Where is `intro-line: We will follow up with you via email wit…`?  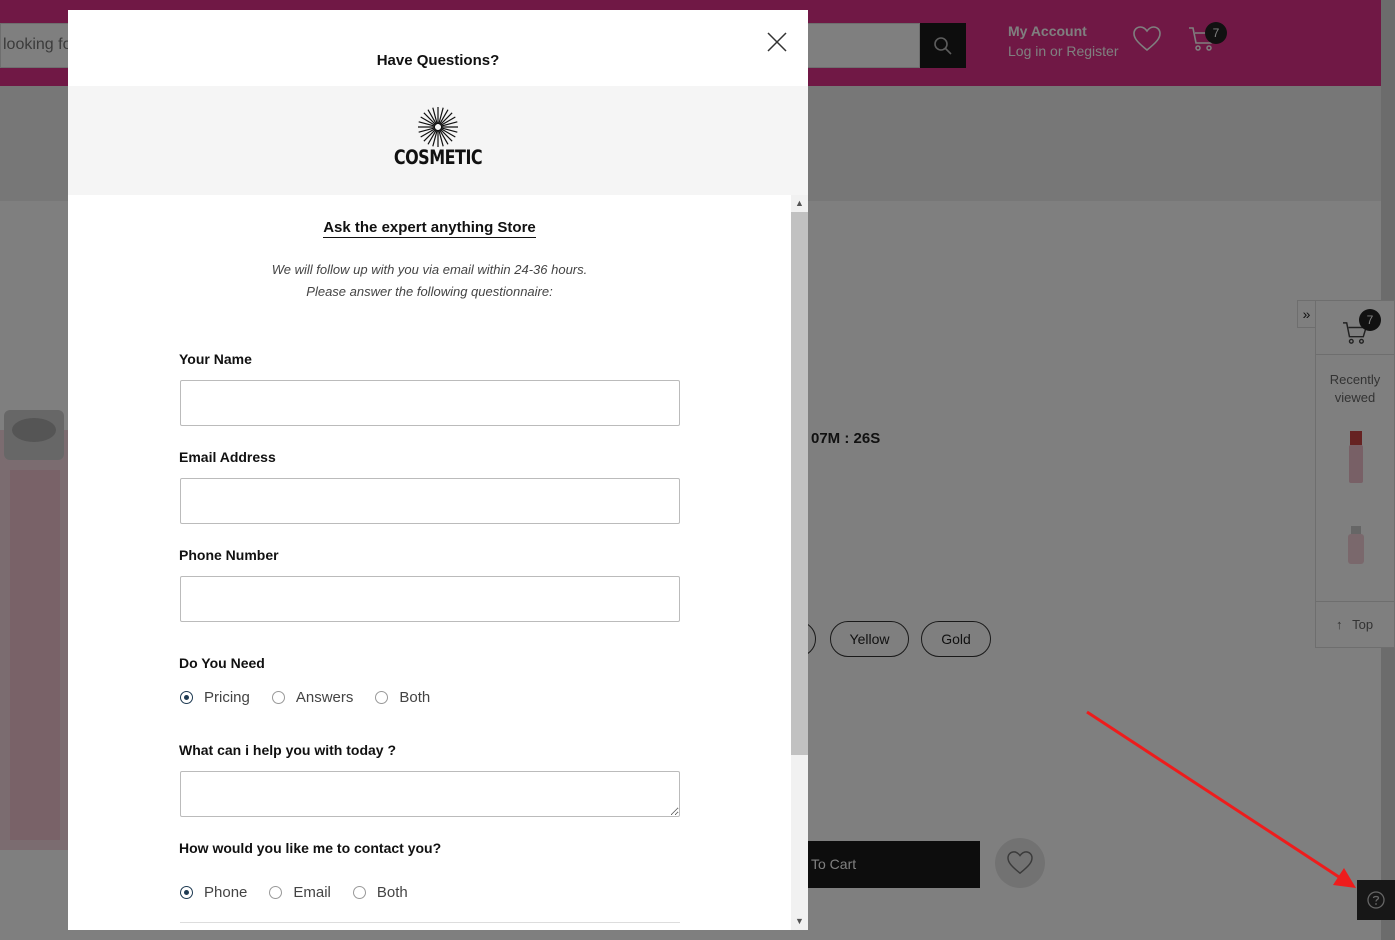
intro-line: We will follow up with you via email wit… is located at coordinates (429, 269).